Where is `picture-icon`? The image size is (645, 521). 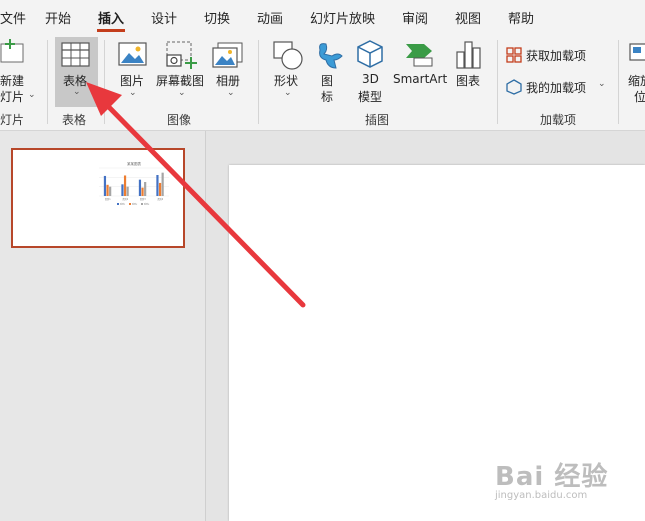 picture-icon is located at coordinates (132, 54).